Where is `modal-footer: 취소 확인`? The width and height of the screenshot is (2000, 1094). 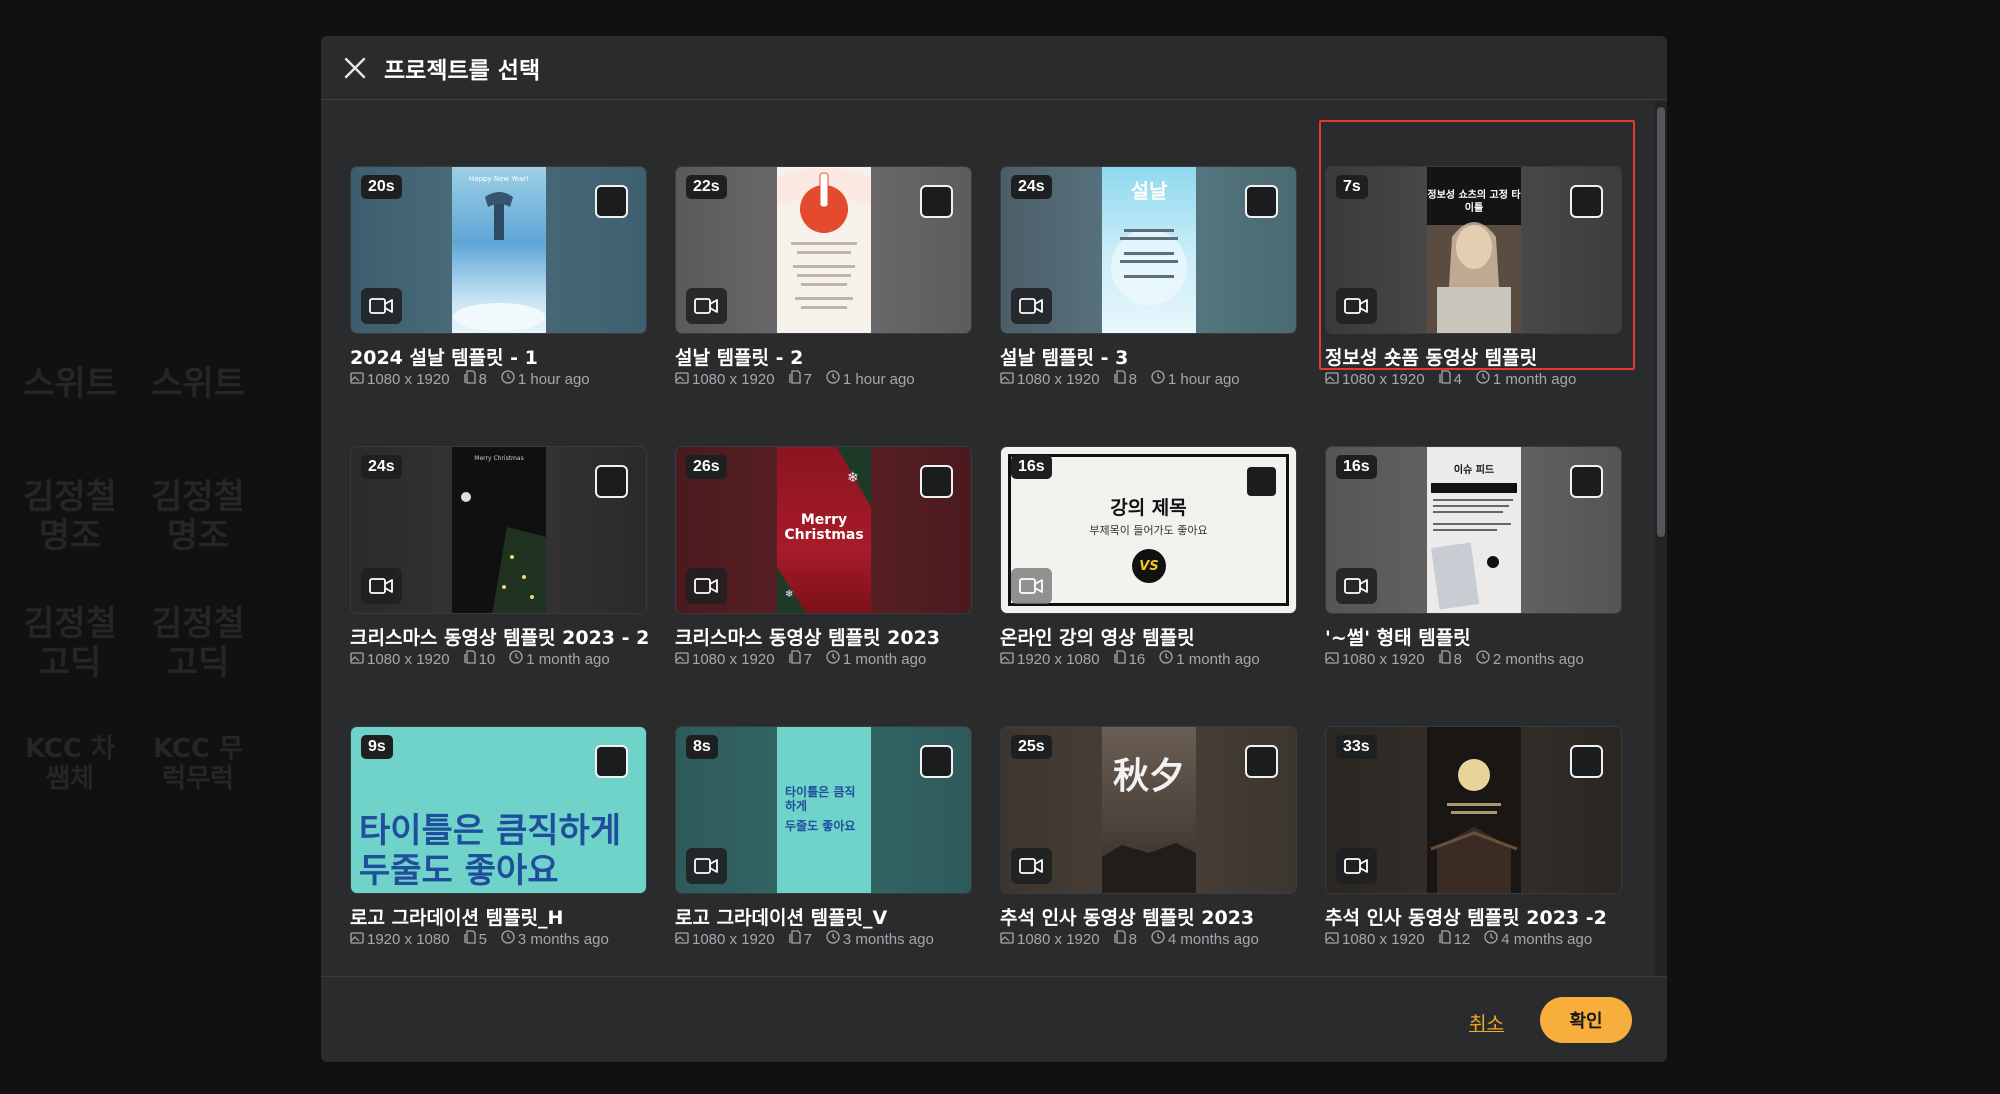 modal-footer: 취소 확인 is located at coordinates (994, 1019).